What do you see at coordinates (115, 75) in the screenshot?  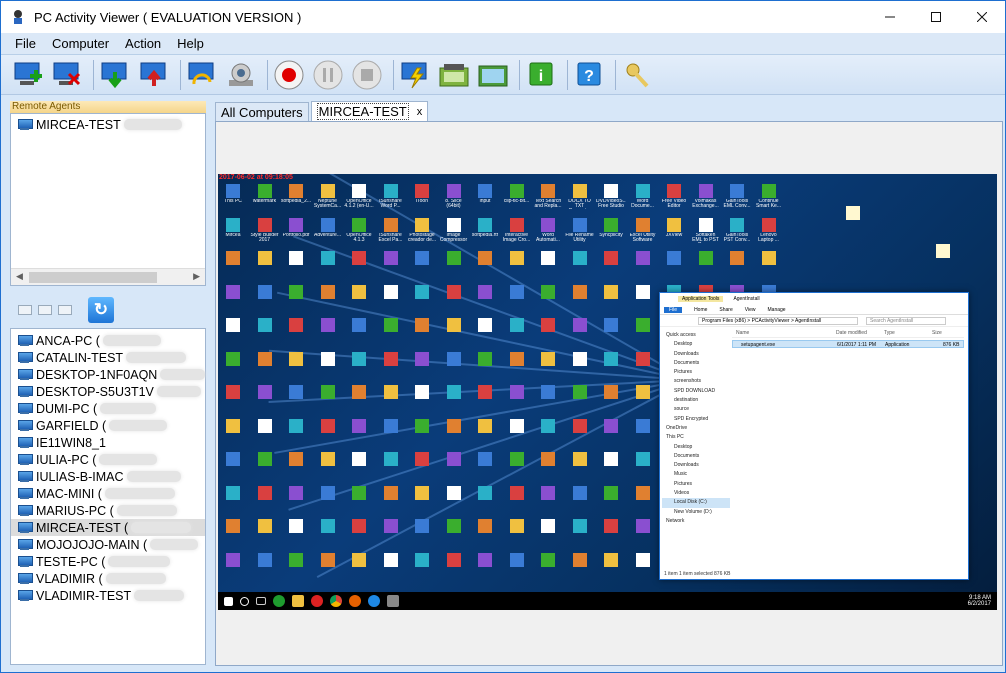 I see `download-agent-button` at bounding box center [115, 75].